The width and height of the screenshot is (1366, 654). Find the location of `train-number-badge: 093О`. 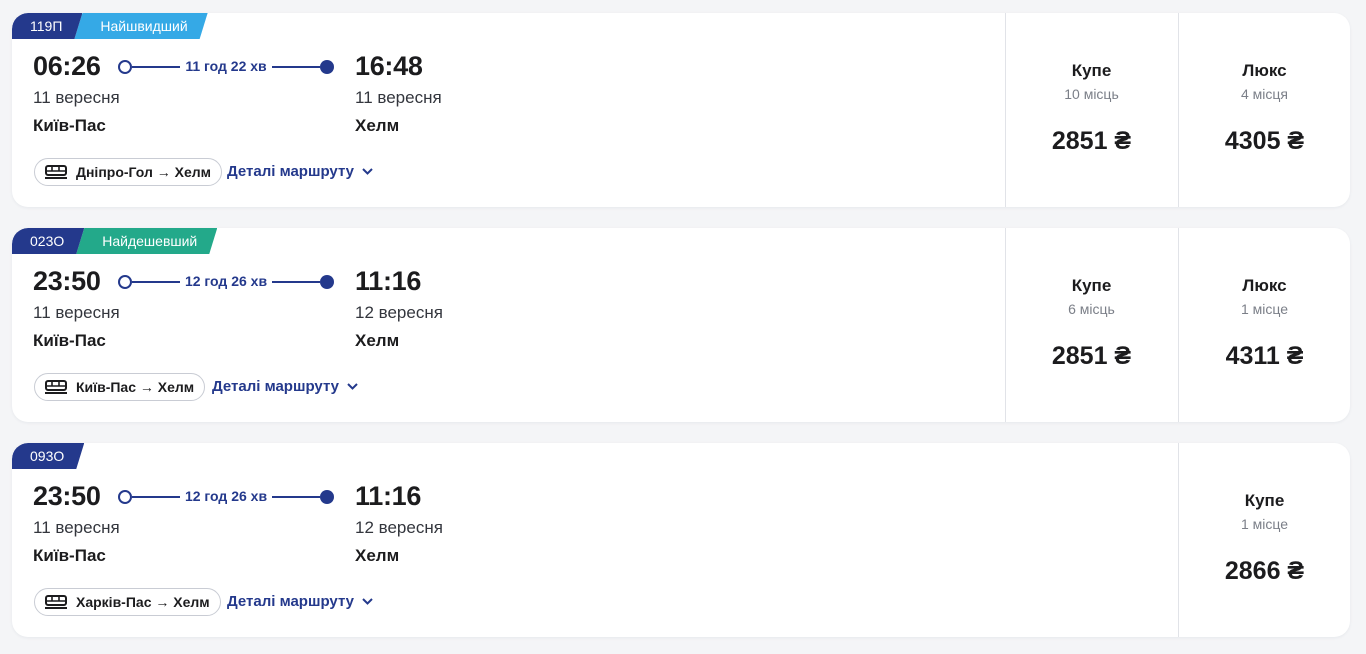

train-number-badge: 093О is located at coordinates (48, 456).